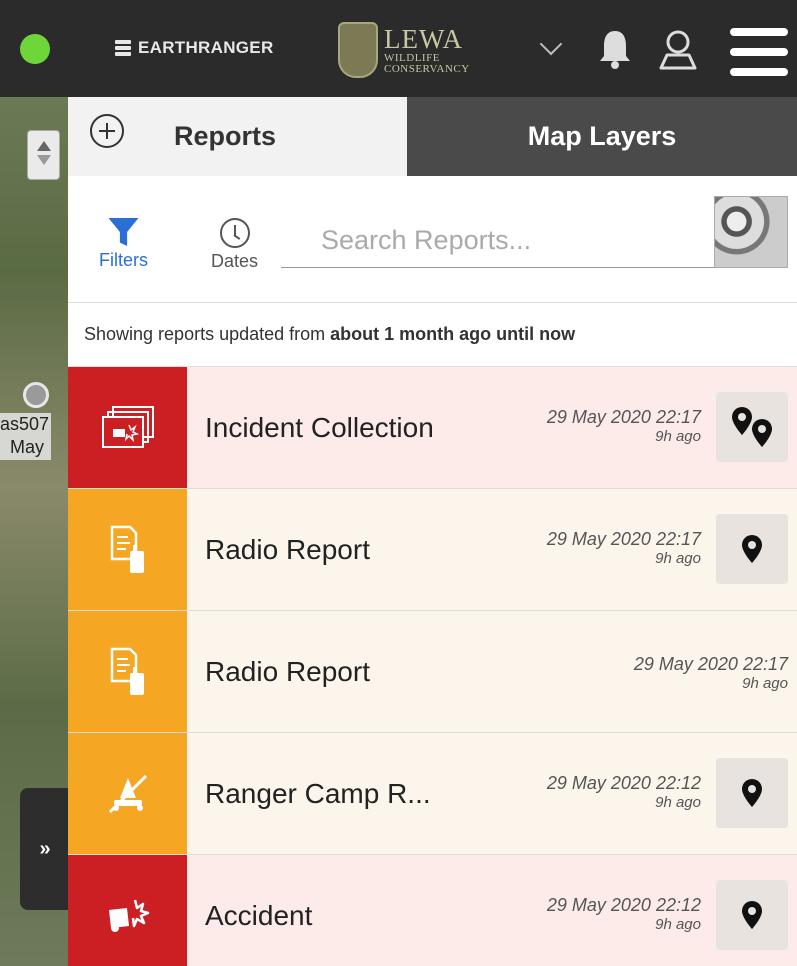  Describe the element at coordinates (44, 160) in the screenshot. I see `south-arrow-icon` at that location.